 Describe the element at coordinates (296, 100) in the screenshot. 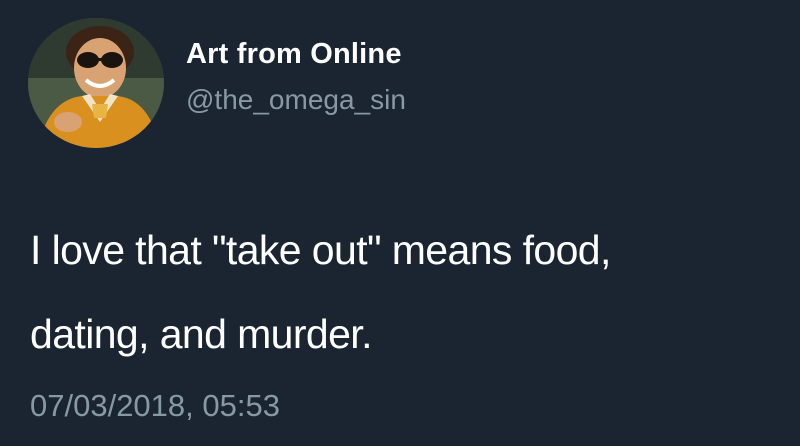

I see `user-handle: @the_omega_sin` at that location.